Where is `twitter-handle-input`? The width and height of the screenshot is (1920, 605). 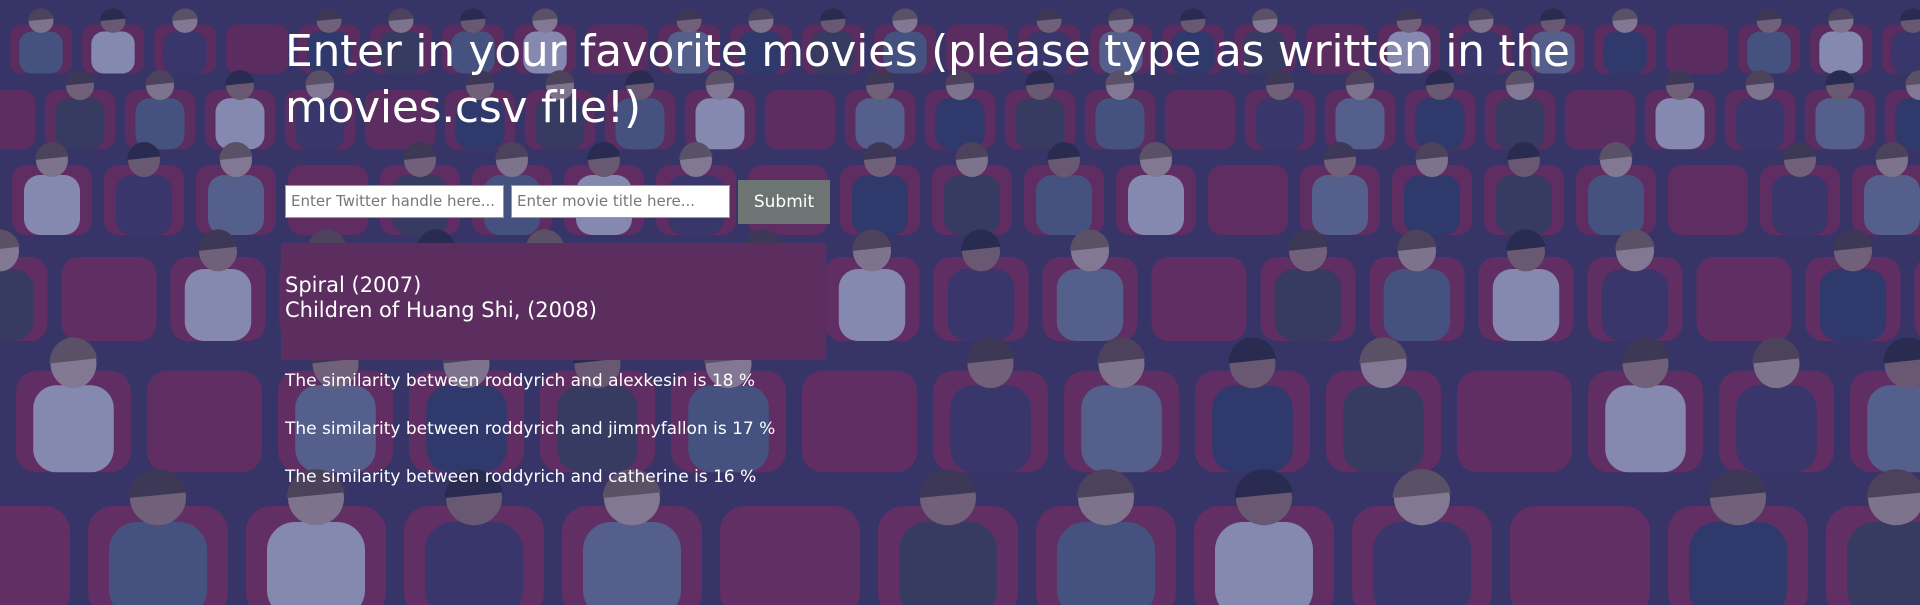 twitter-handle-input is located at coordinates (394, 201).